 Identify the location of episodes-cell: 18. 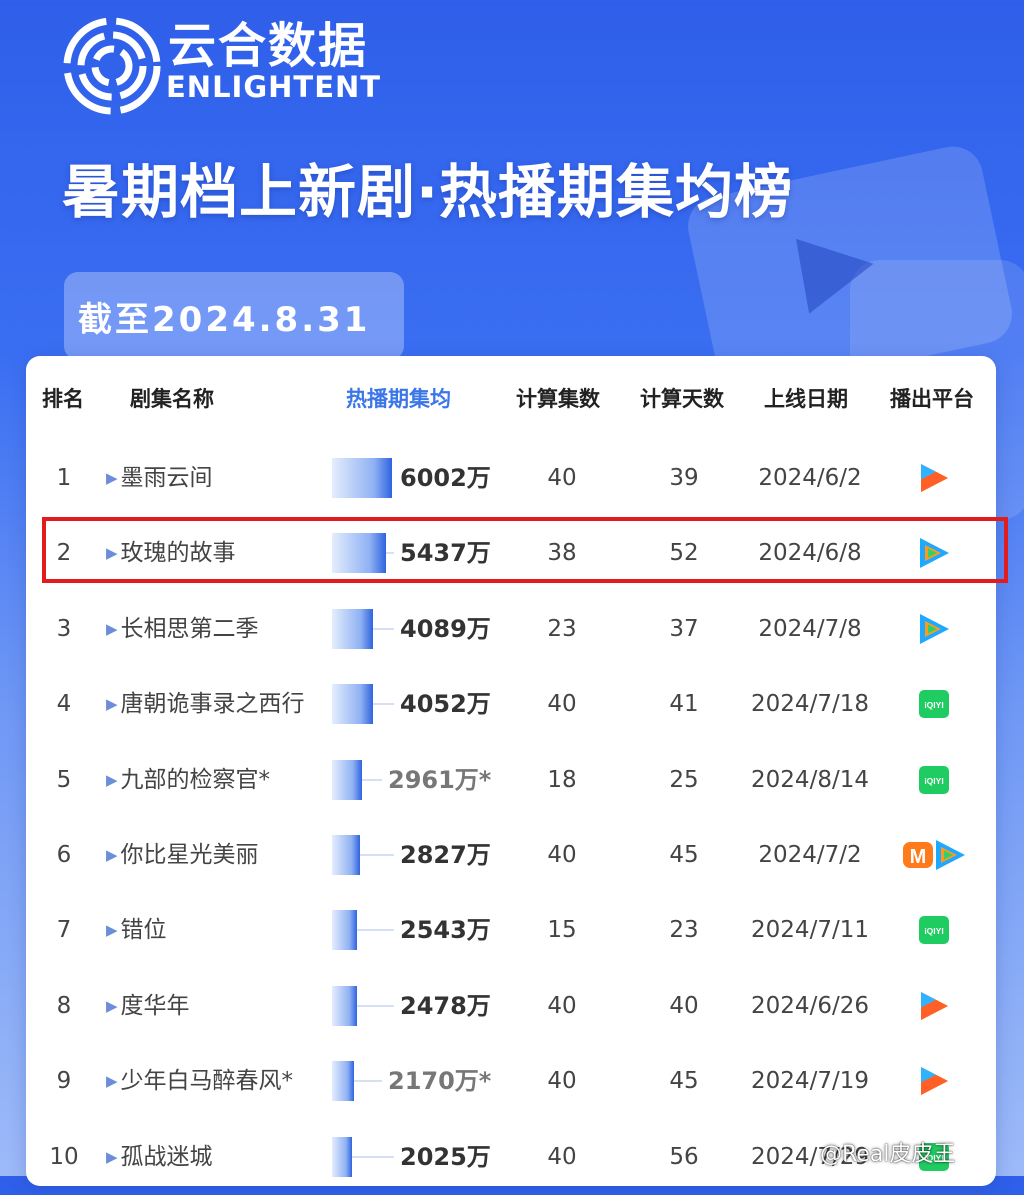
(562, 779).